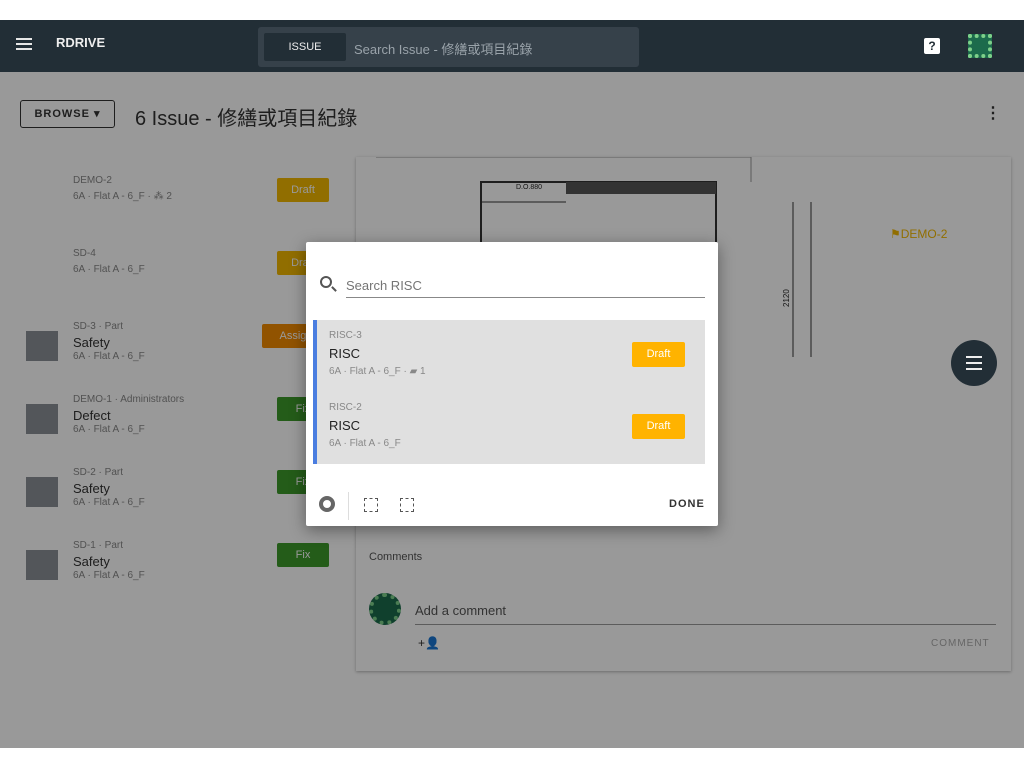 This screenshot has height=768, width=1024. Describe the element at coordinates (365, 443) in the screenshot. I see `risc-location: 6A · Flat A - 6_F` at that location.